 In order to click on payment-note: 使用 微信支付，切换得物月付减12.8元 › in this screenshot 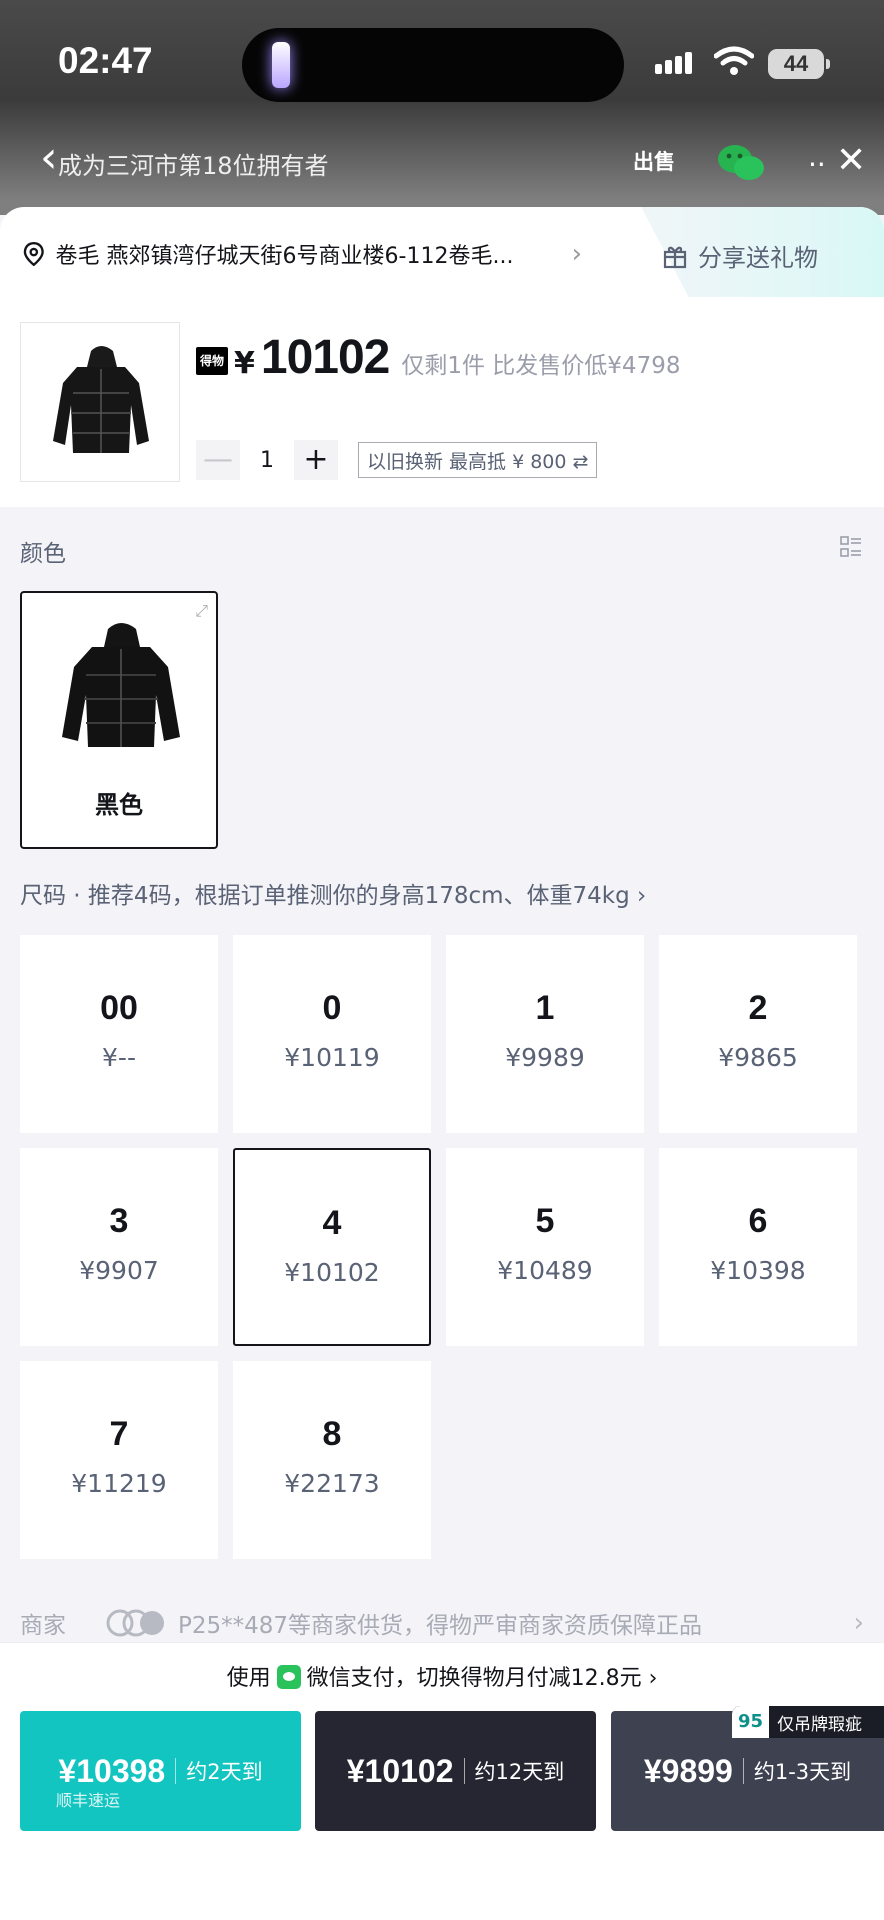, I will do `click(442, 1676)`.